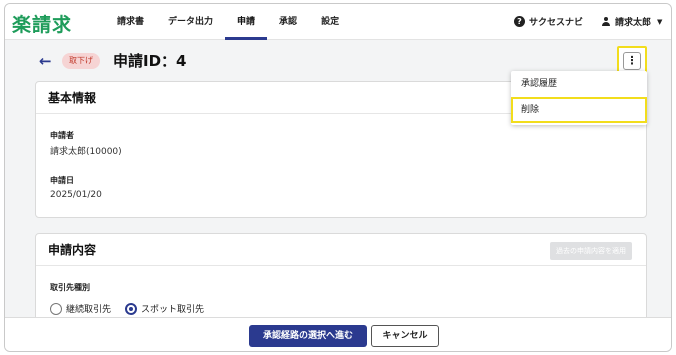 The image size is (676, 355). I want to click on user-icon, so click(606, 21).